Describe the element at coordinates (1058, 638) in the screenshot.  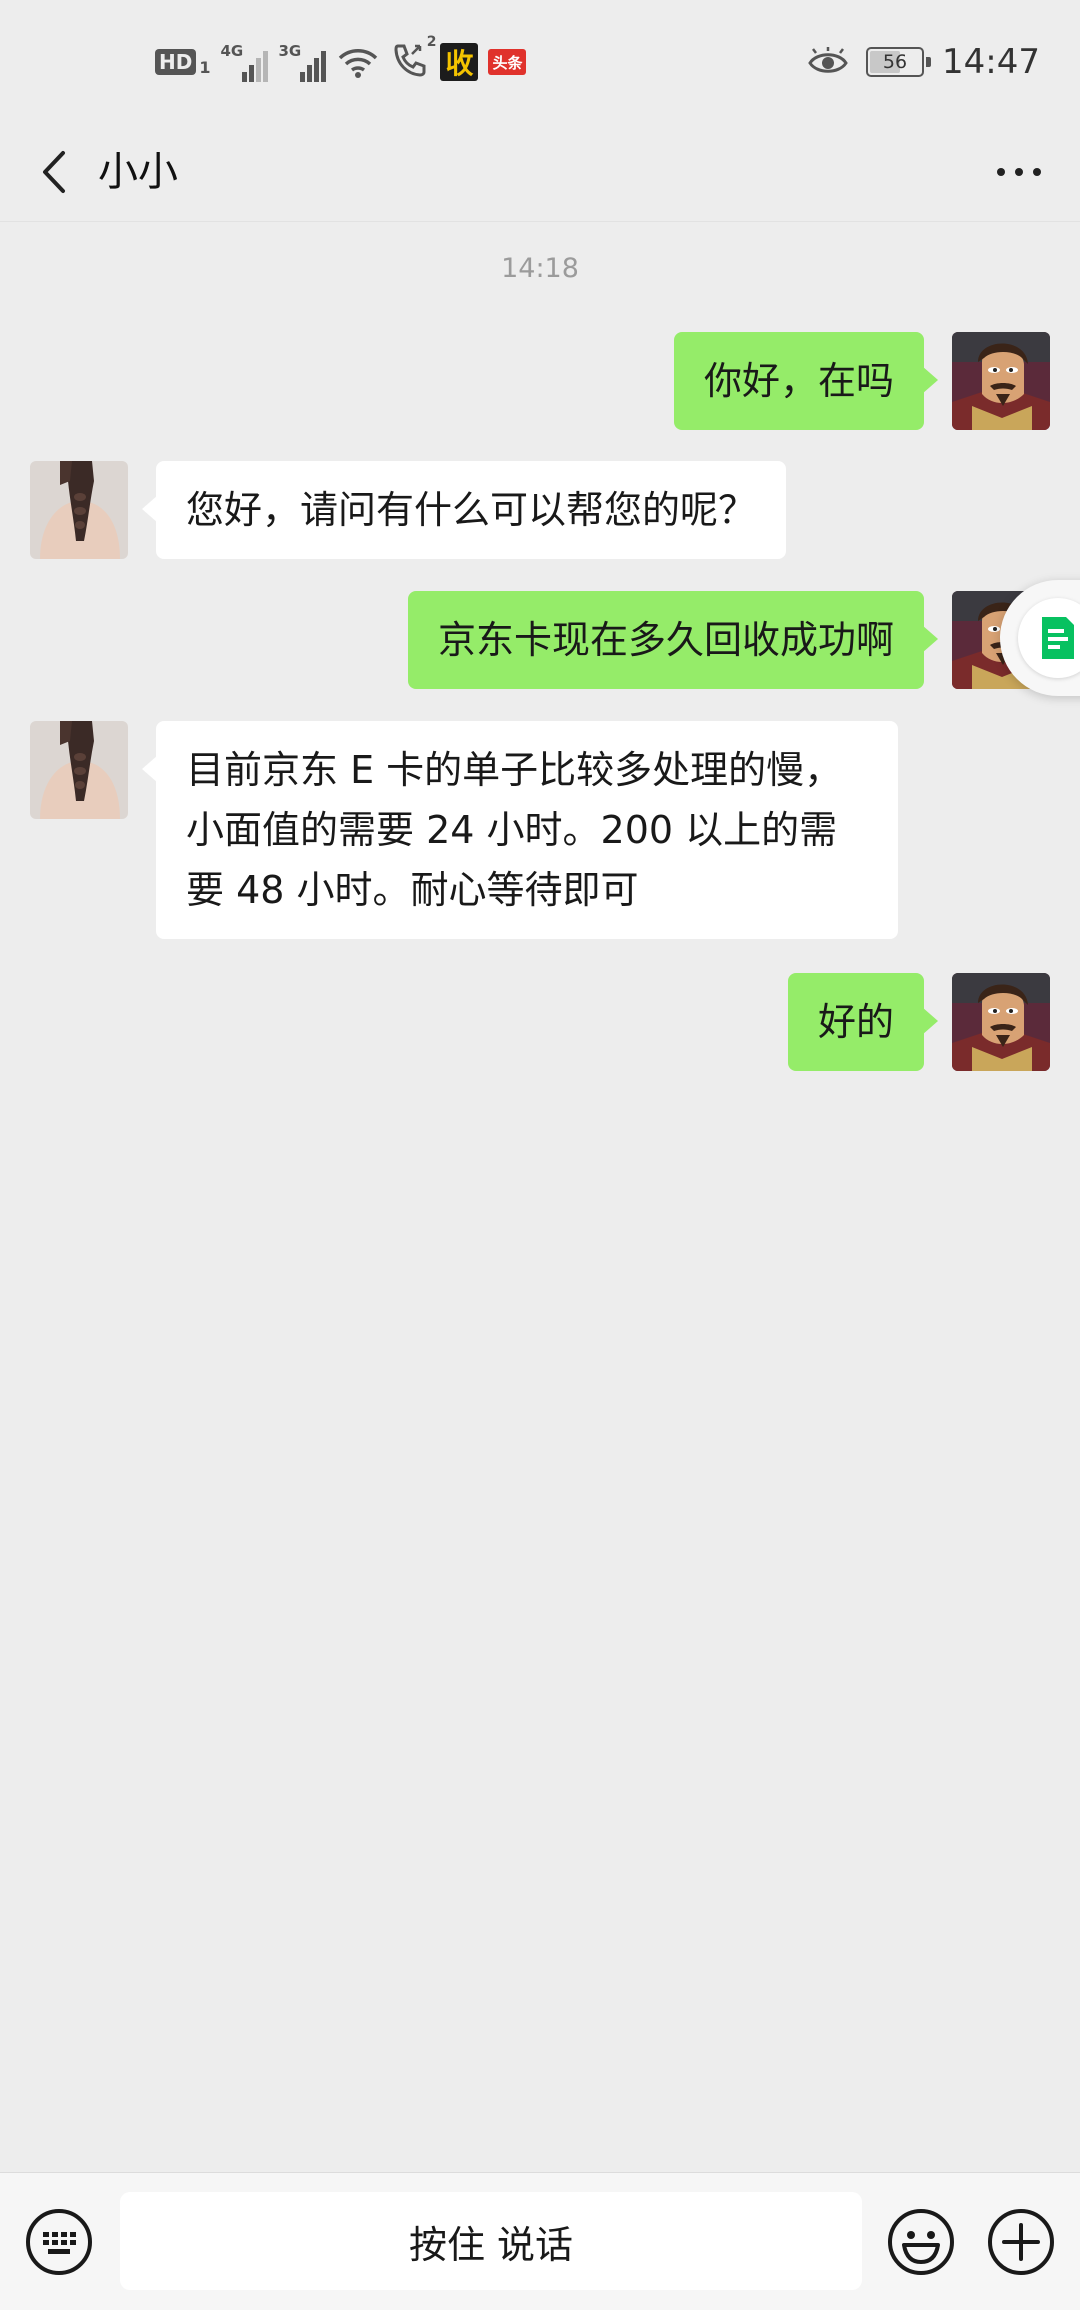
I see `document-icon` at that location.